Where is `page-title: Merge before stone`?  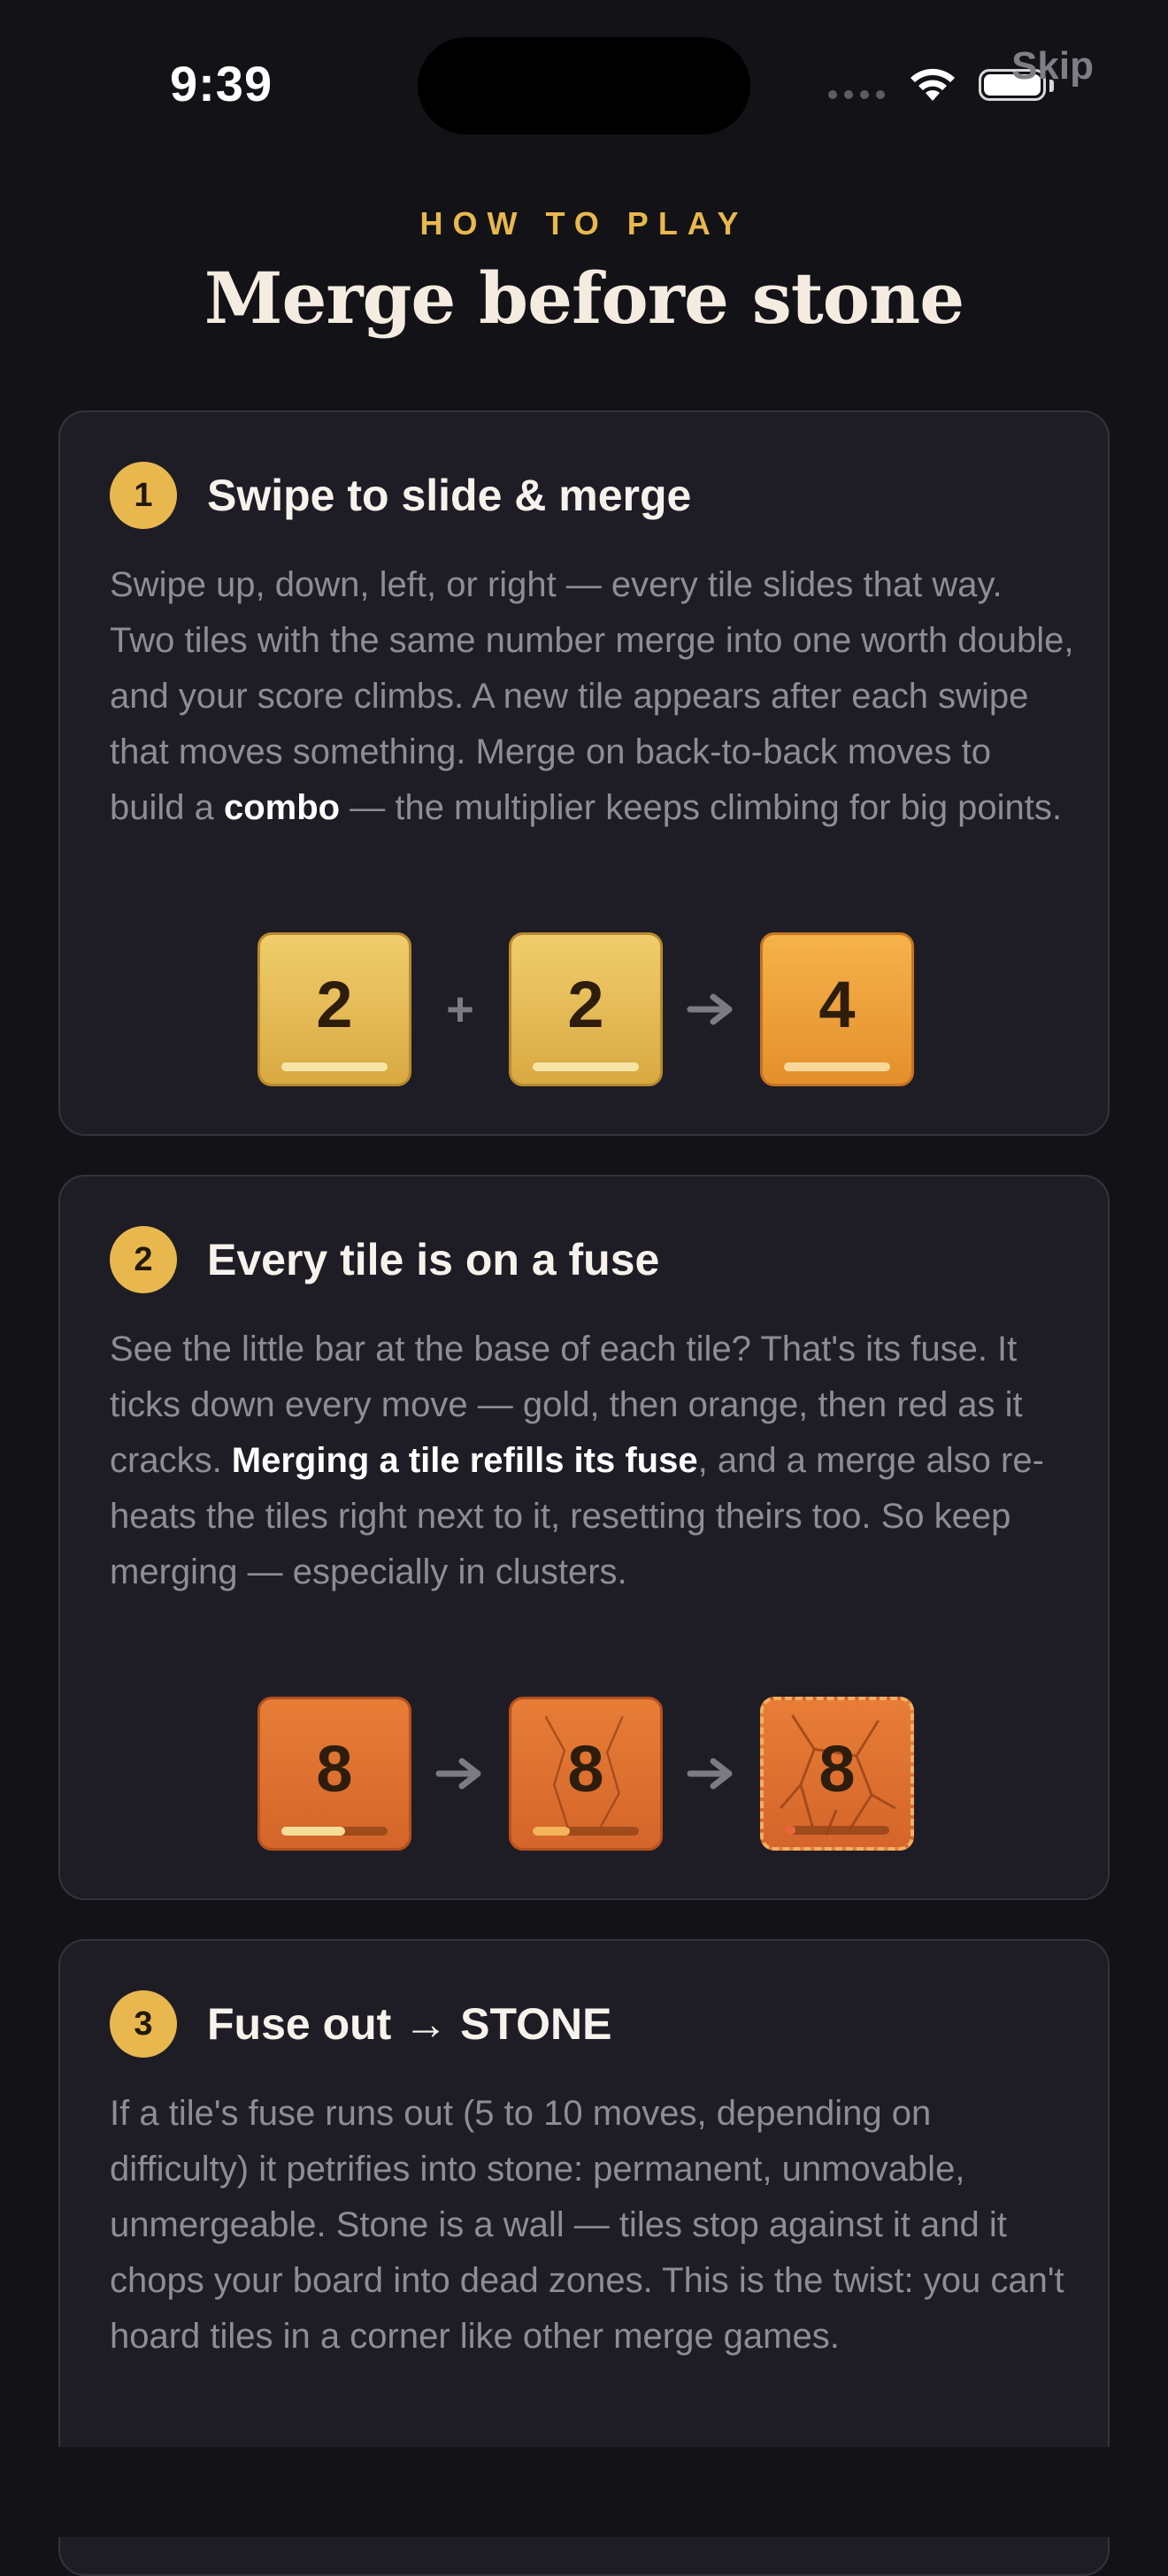
page-title: Merge before stone is located at coordinates (584, 298).